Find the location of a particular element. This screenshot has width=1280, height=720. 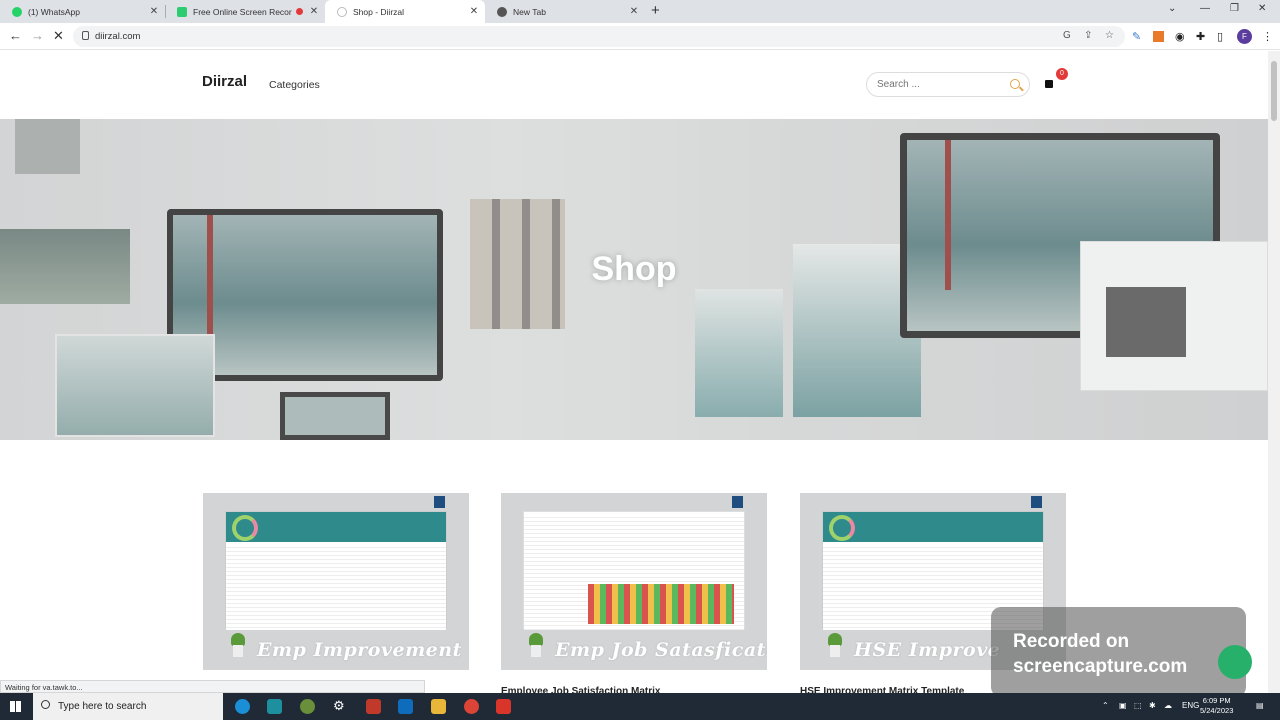

chat-widget-icon is located at coordinates (1235, 662).